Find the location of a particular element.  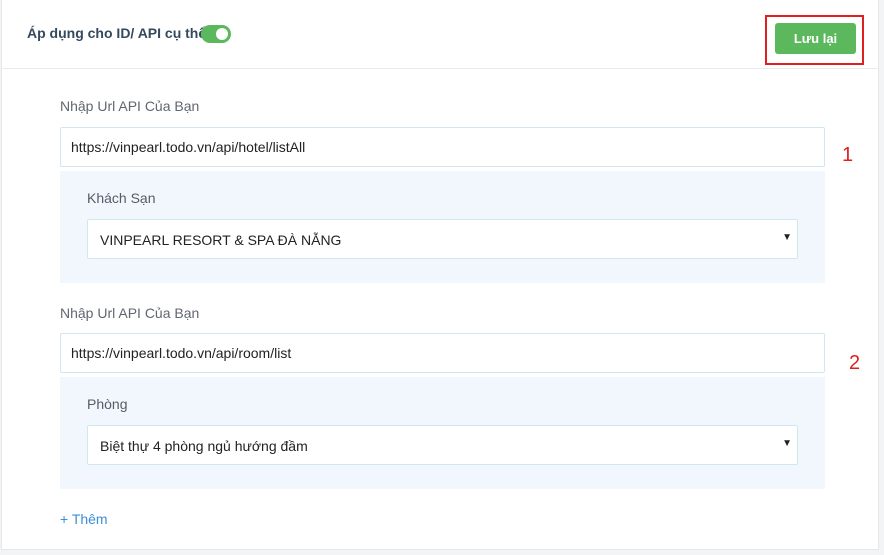

room-select-value: Biệt thự 4 phòng ngủ hướng đầm is located at coordinates (204, 446).